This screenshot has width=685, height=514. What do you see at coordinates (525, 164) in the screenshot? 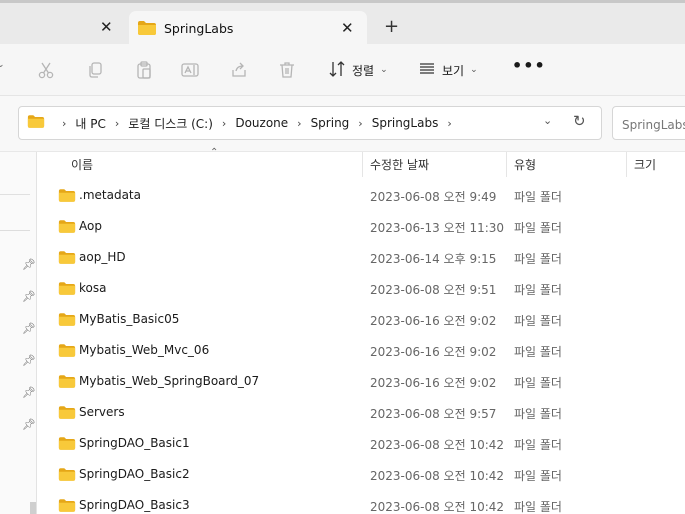
I see `column-header-type: 유형` at bounding box center [525, 164].